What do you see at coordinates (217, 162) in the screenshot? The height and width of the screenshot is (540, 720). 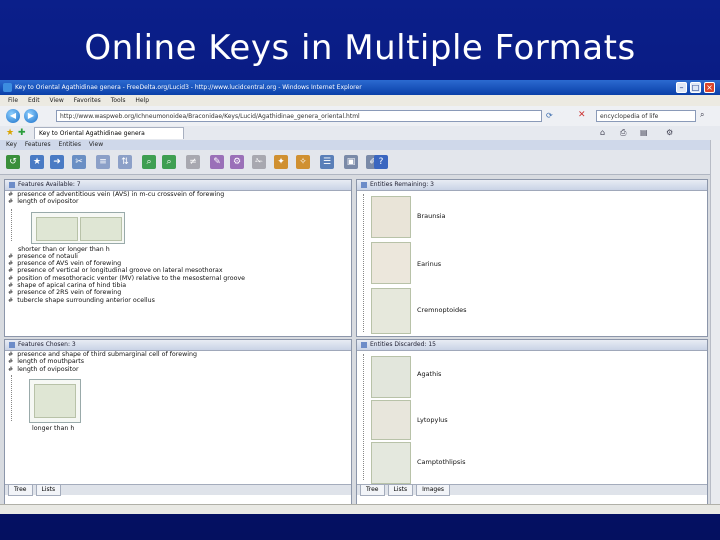 I see `tools-icon: ✎` at bounding box center [217, 162].